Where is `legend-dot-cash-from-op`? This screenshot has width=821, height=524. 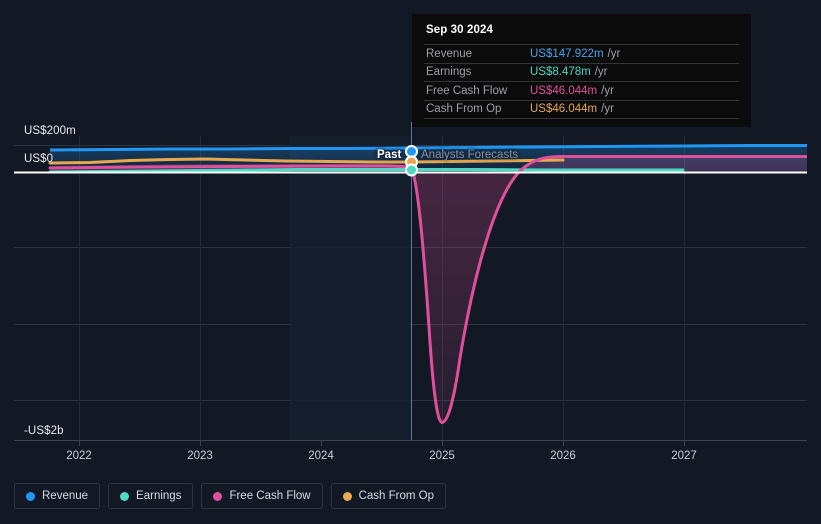 legend-dot-cash-from-op is located at coordinates (347, 496).